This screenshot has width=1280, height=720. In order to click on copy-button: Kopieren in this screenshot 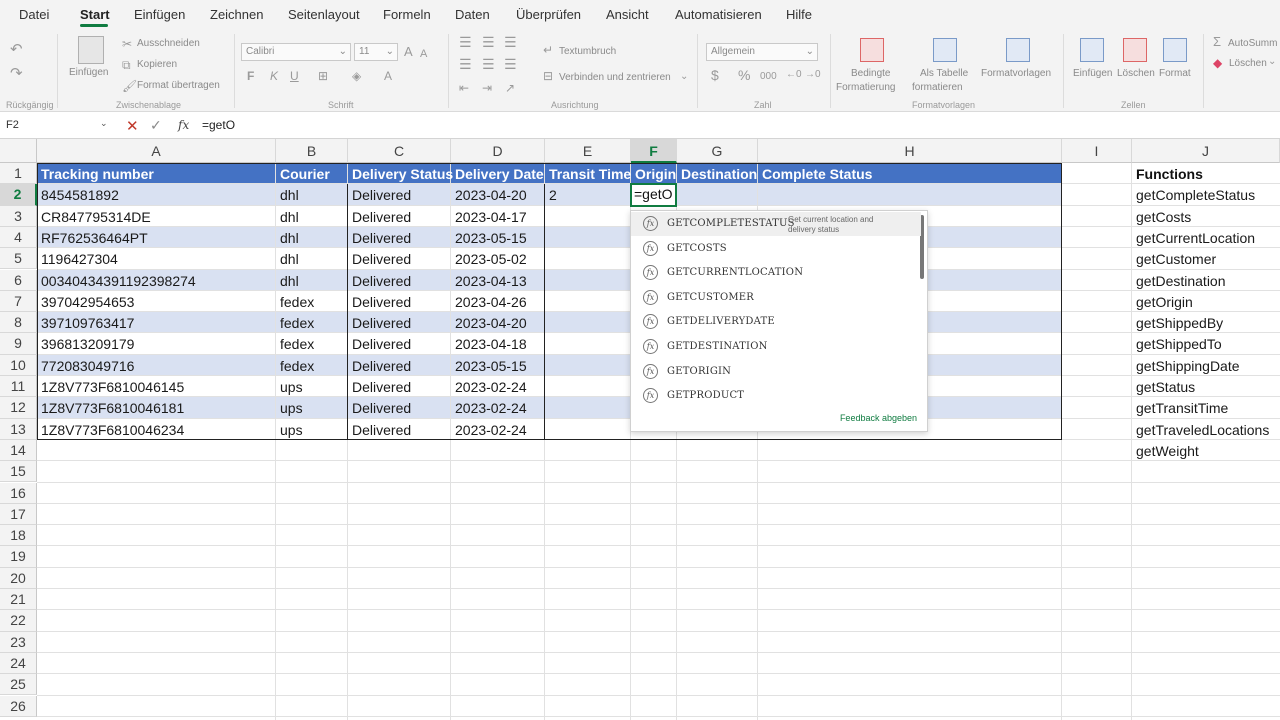, I will do `click(157, 64)`.